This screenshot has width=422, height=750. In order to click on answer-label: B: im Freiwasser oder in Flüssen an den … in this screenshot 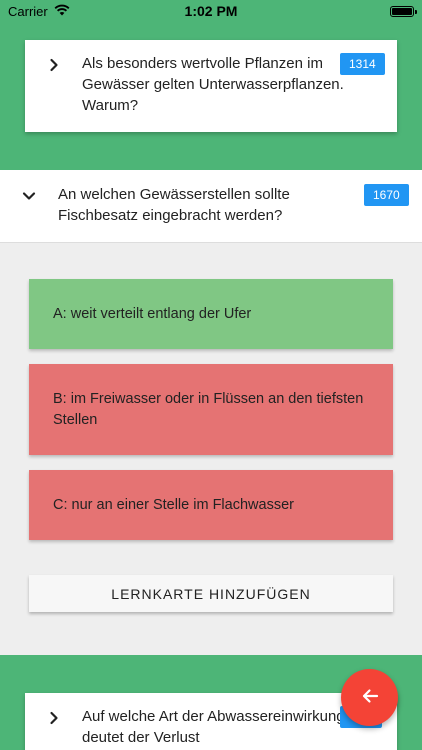, I will do `click(208, 409)`.